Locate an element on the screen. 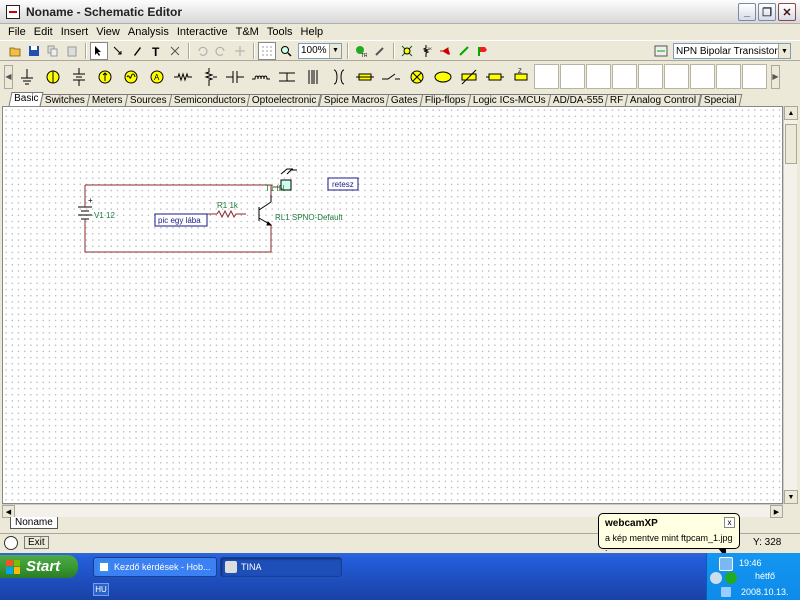  tab-switches: Switches is located at coordinates (65, 100).